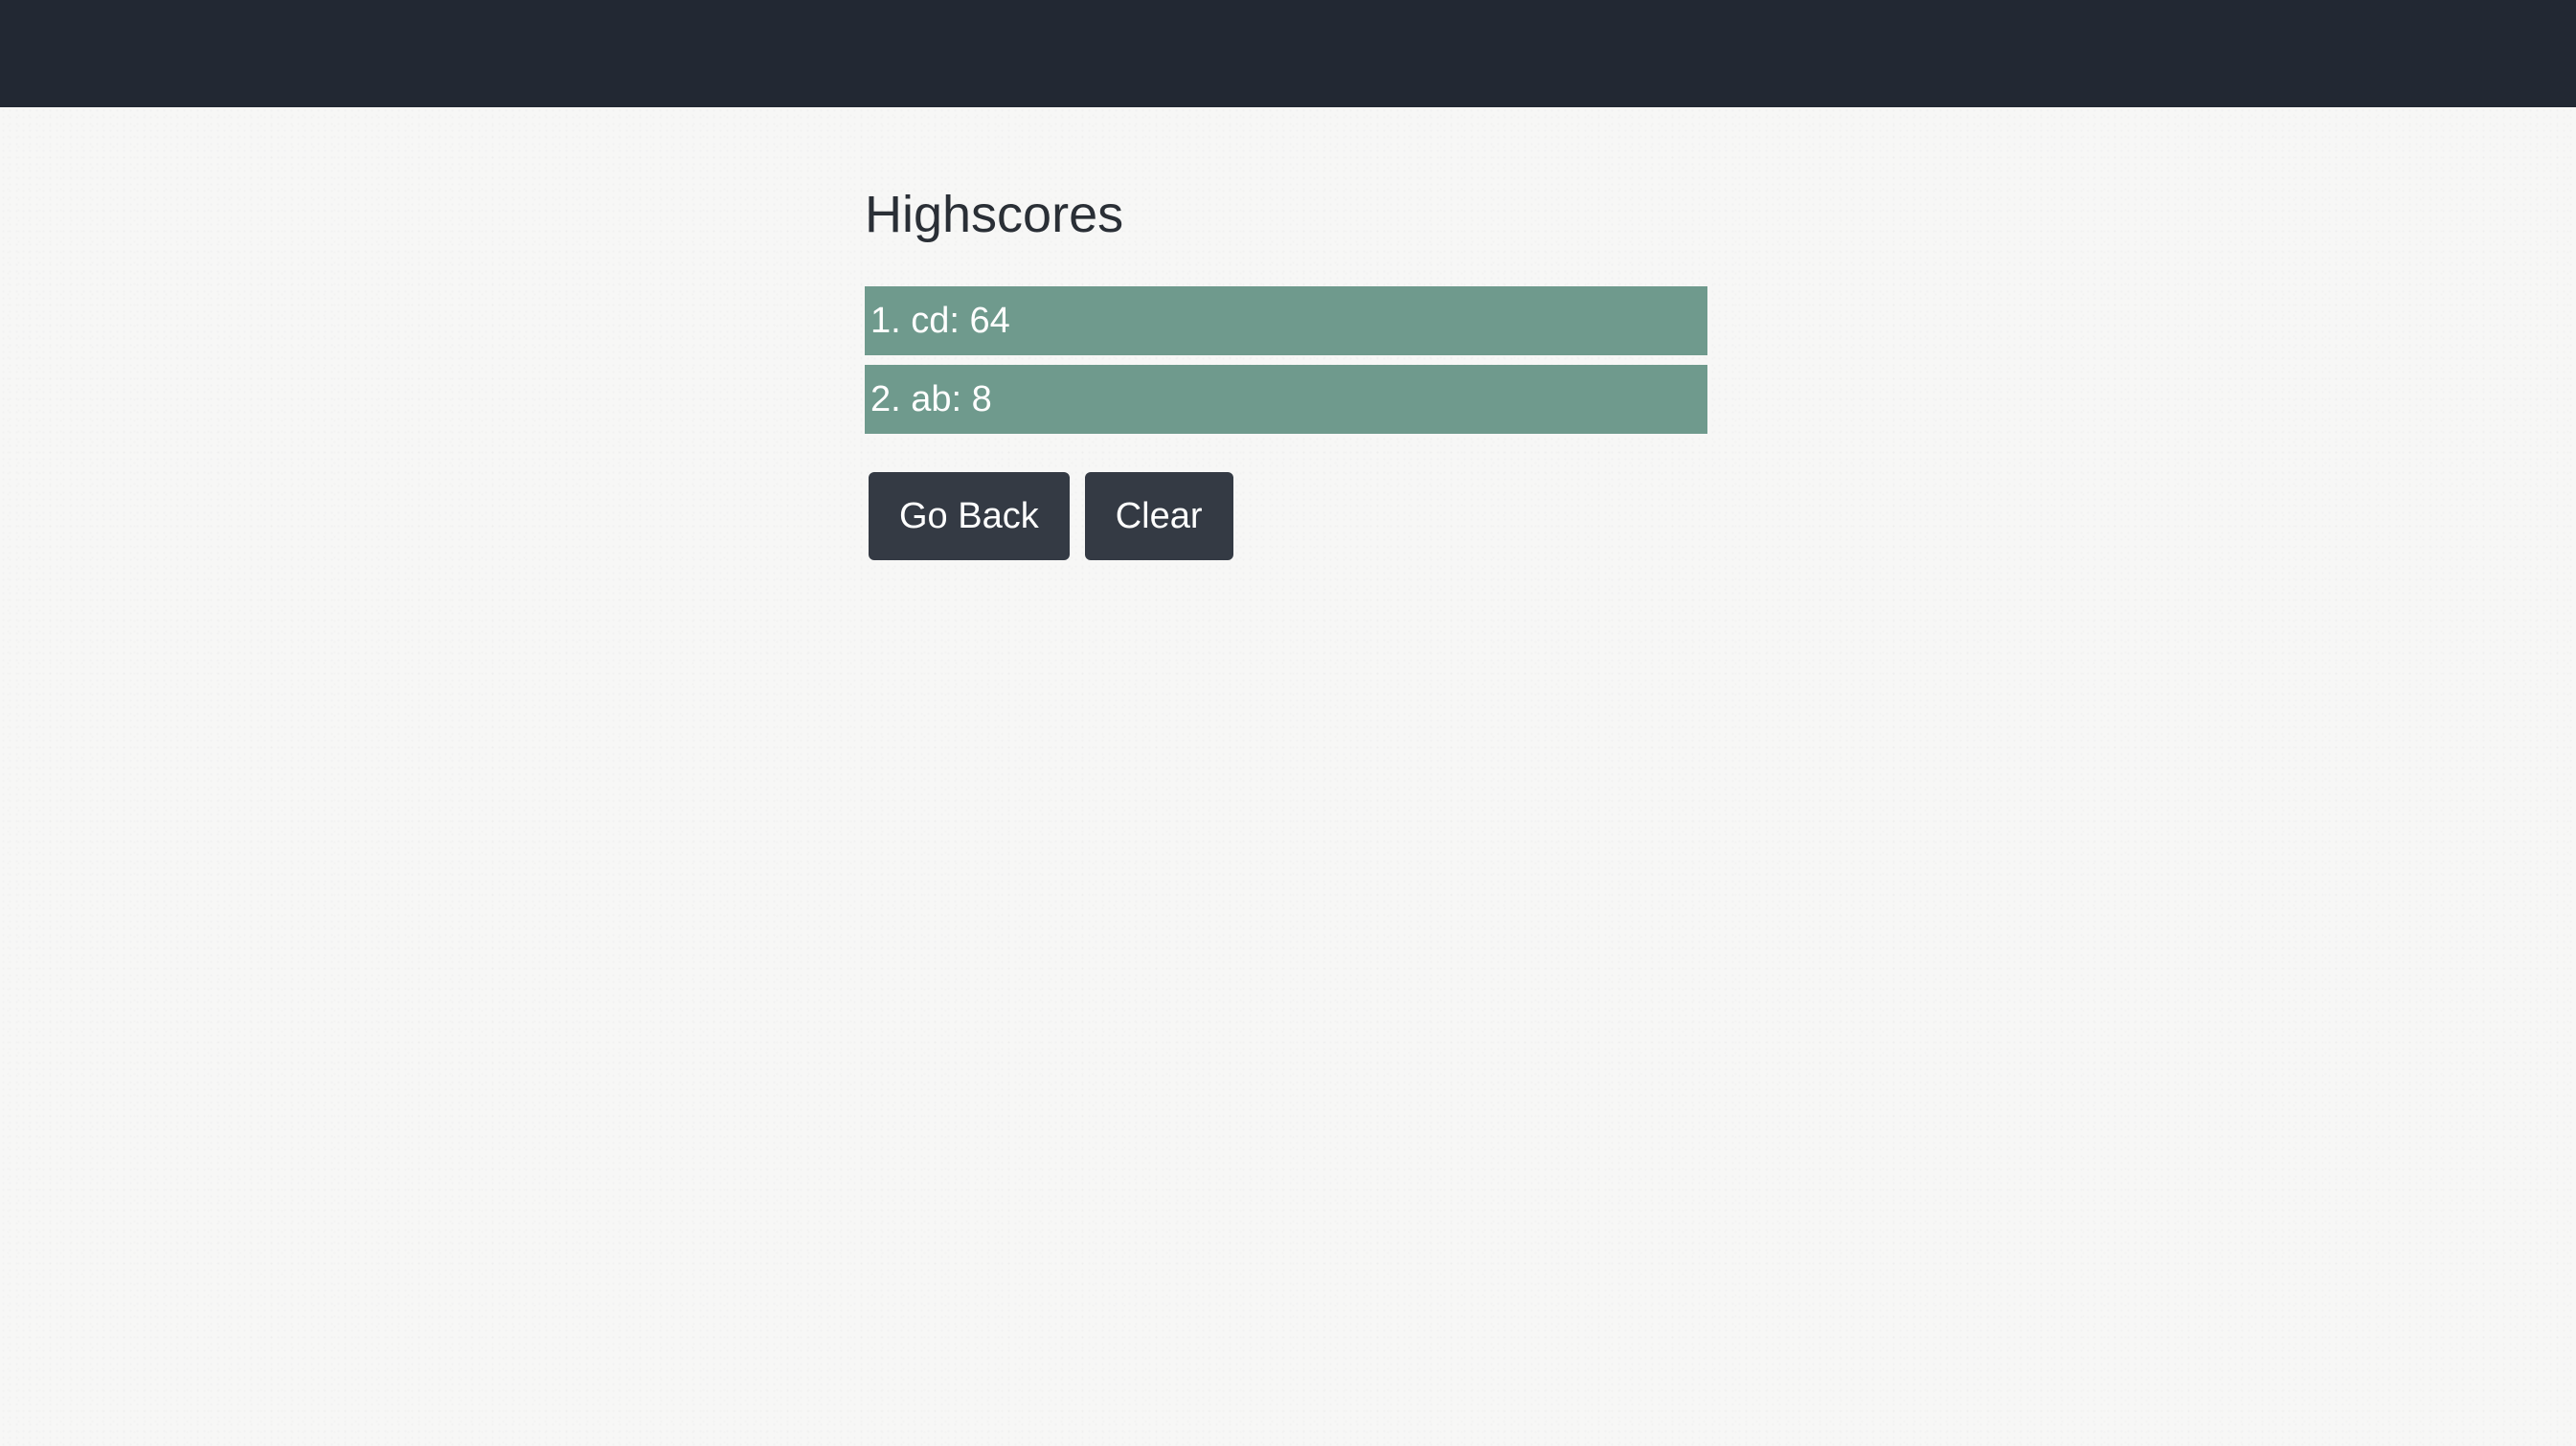  What do you see at coordinates (1286, 364) in the screenshot?
I see `highscore-list: 1. cd: 64 2. ab: 8` at bounding box center [1286, 364].